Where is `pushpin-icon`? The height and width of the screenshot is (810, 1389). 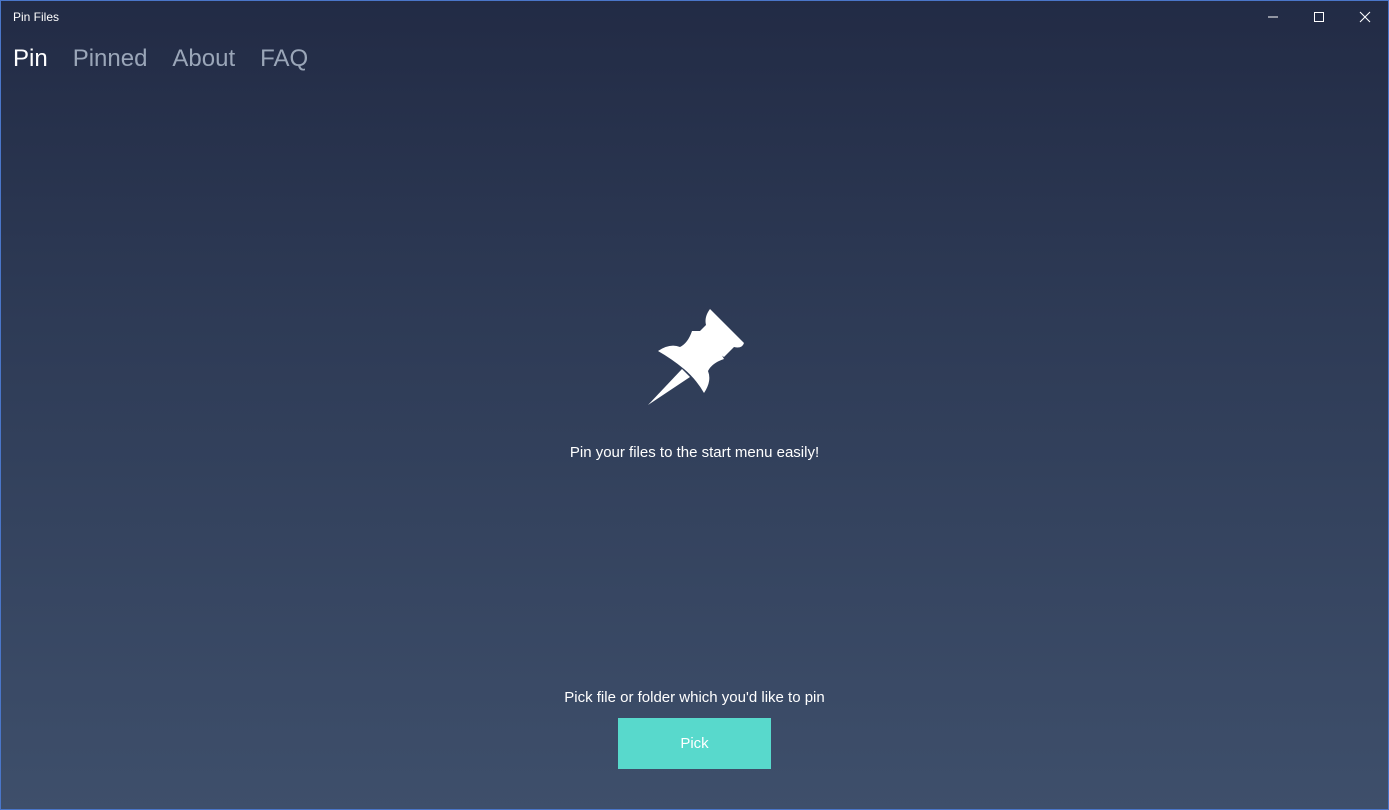 pushpin-icon is located at coordinates (696, 357).